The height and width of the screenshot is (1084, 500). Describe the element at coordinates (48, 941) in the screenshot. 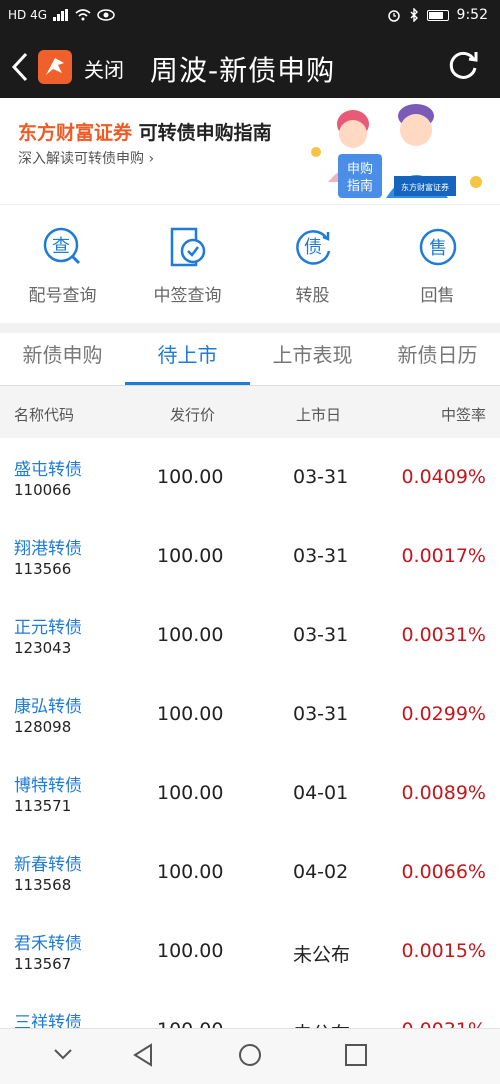

I see `bond-name: 君禾转债` at that location.